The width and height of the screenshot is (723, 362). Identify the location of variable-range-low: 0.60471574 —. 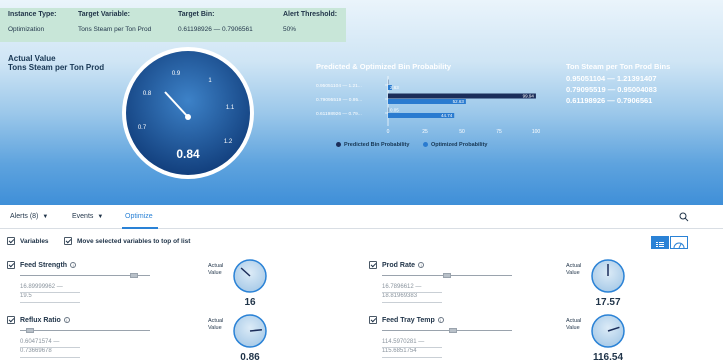
(40, 342).